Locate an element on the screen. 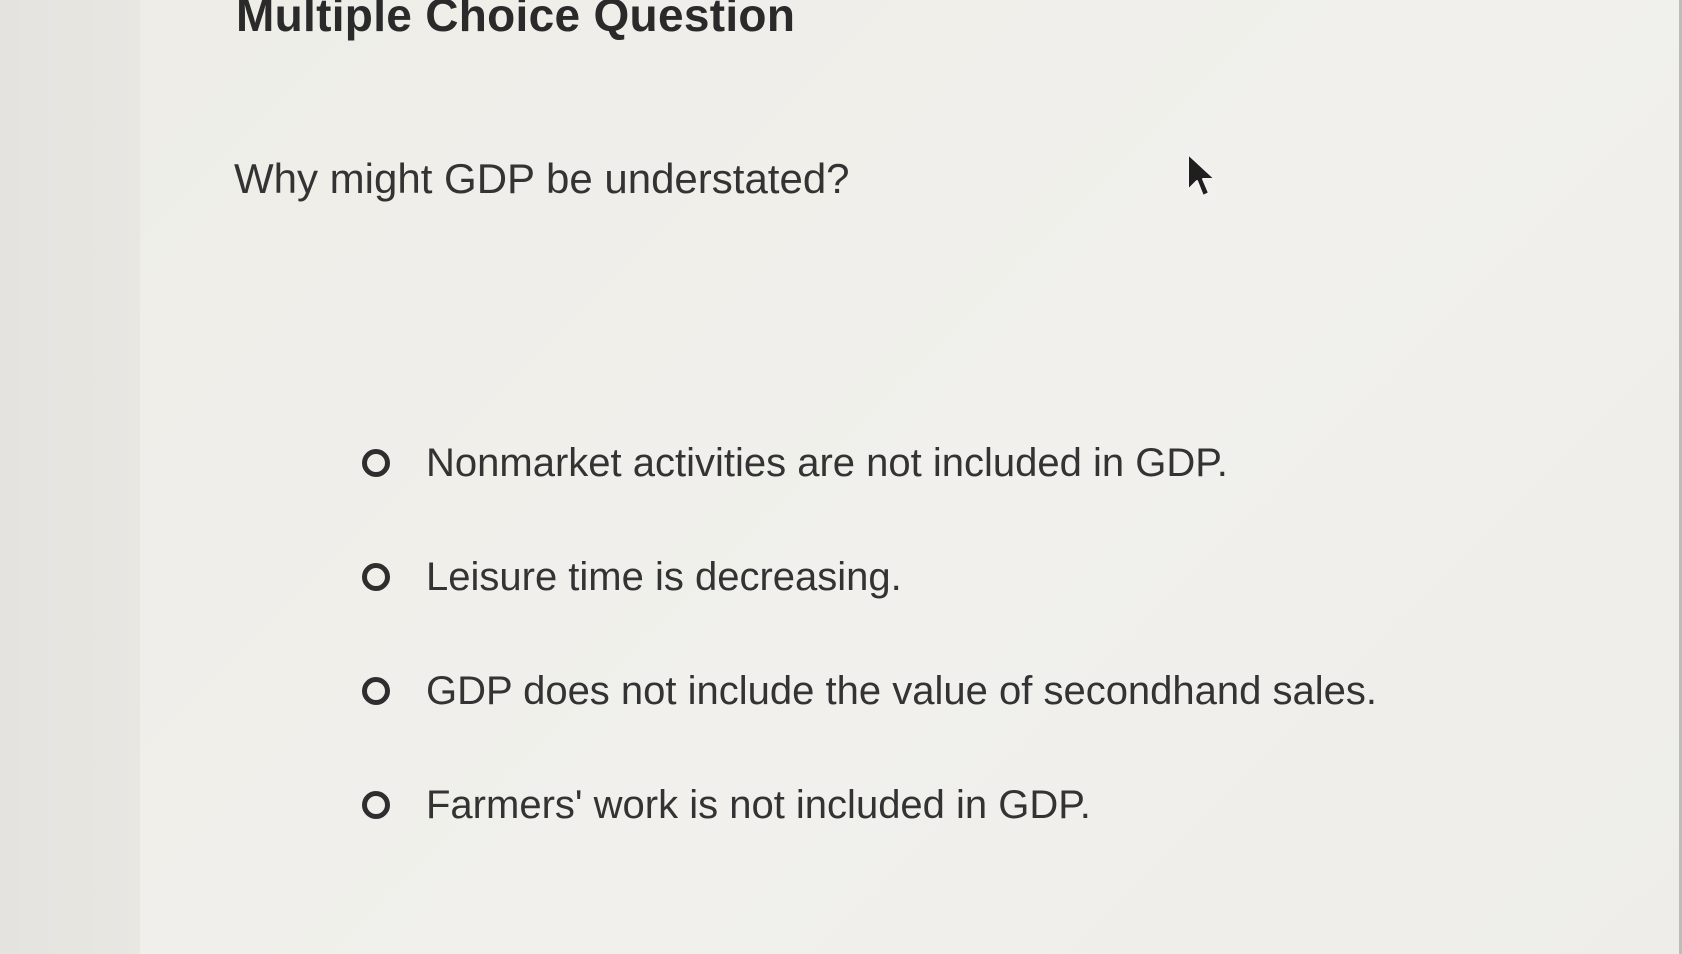  choice-option-4: Farmers' work is not included in GDP. is located at coordinates (962, 831).